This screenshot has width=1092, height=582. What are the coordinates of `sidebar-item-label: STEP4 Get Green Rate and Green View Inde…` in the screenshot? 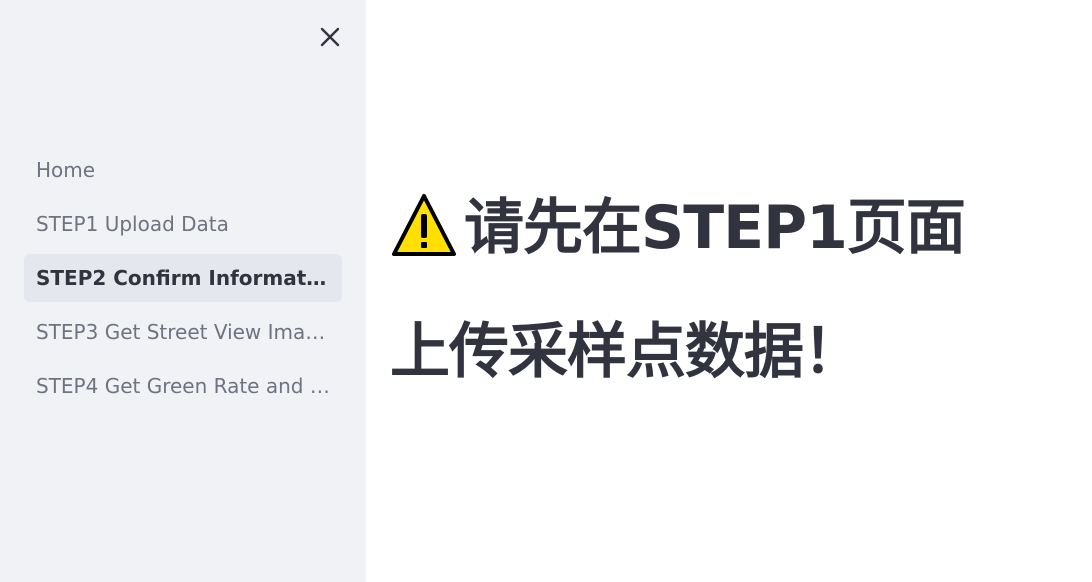 It's located at (183, 386).